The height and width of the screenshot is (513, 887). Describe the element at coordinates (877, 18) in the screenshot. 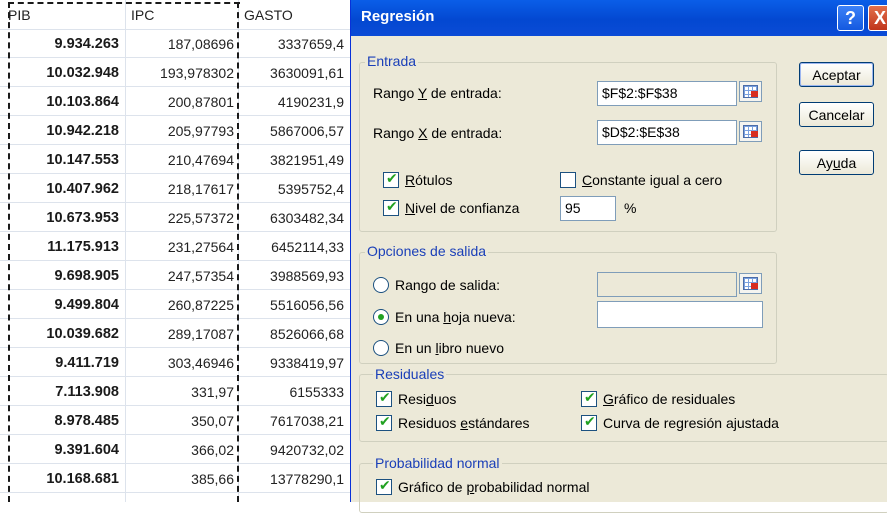

I see `close-icon: X` at that location.